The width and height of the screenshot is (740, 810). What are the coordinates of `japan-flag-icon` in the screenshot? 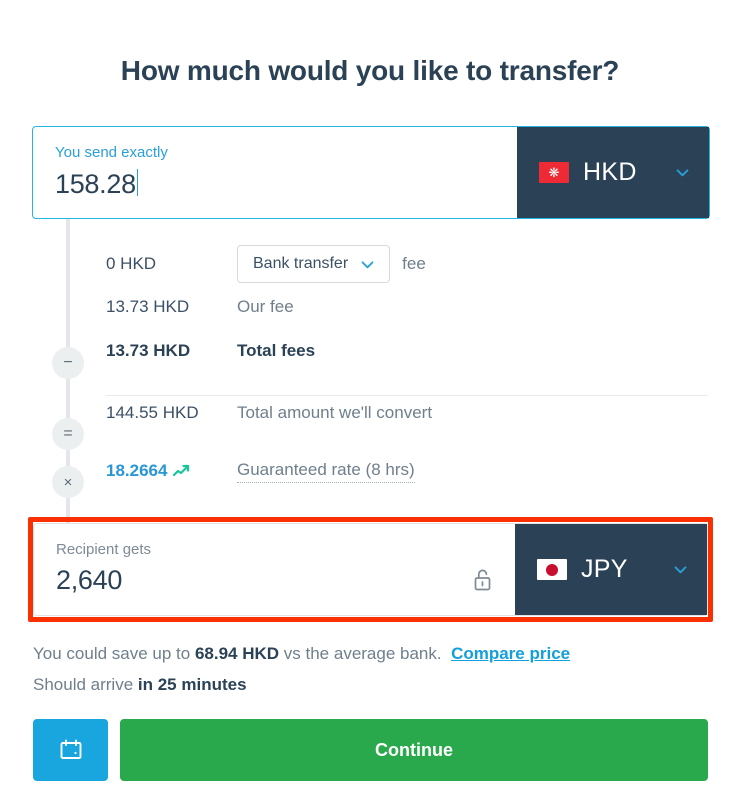 It's located at (552, 569).